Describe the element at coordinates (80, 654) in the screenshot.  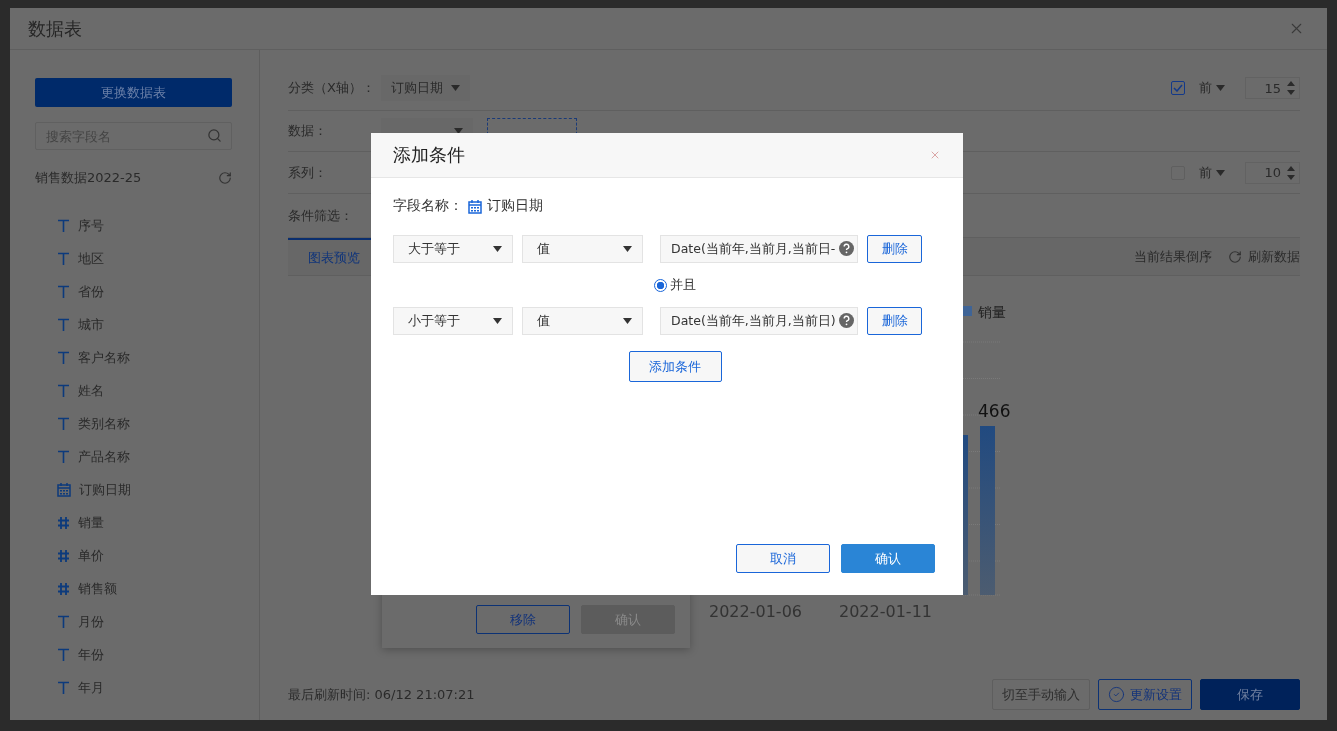
I see `field-item: 年份` at that location.